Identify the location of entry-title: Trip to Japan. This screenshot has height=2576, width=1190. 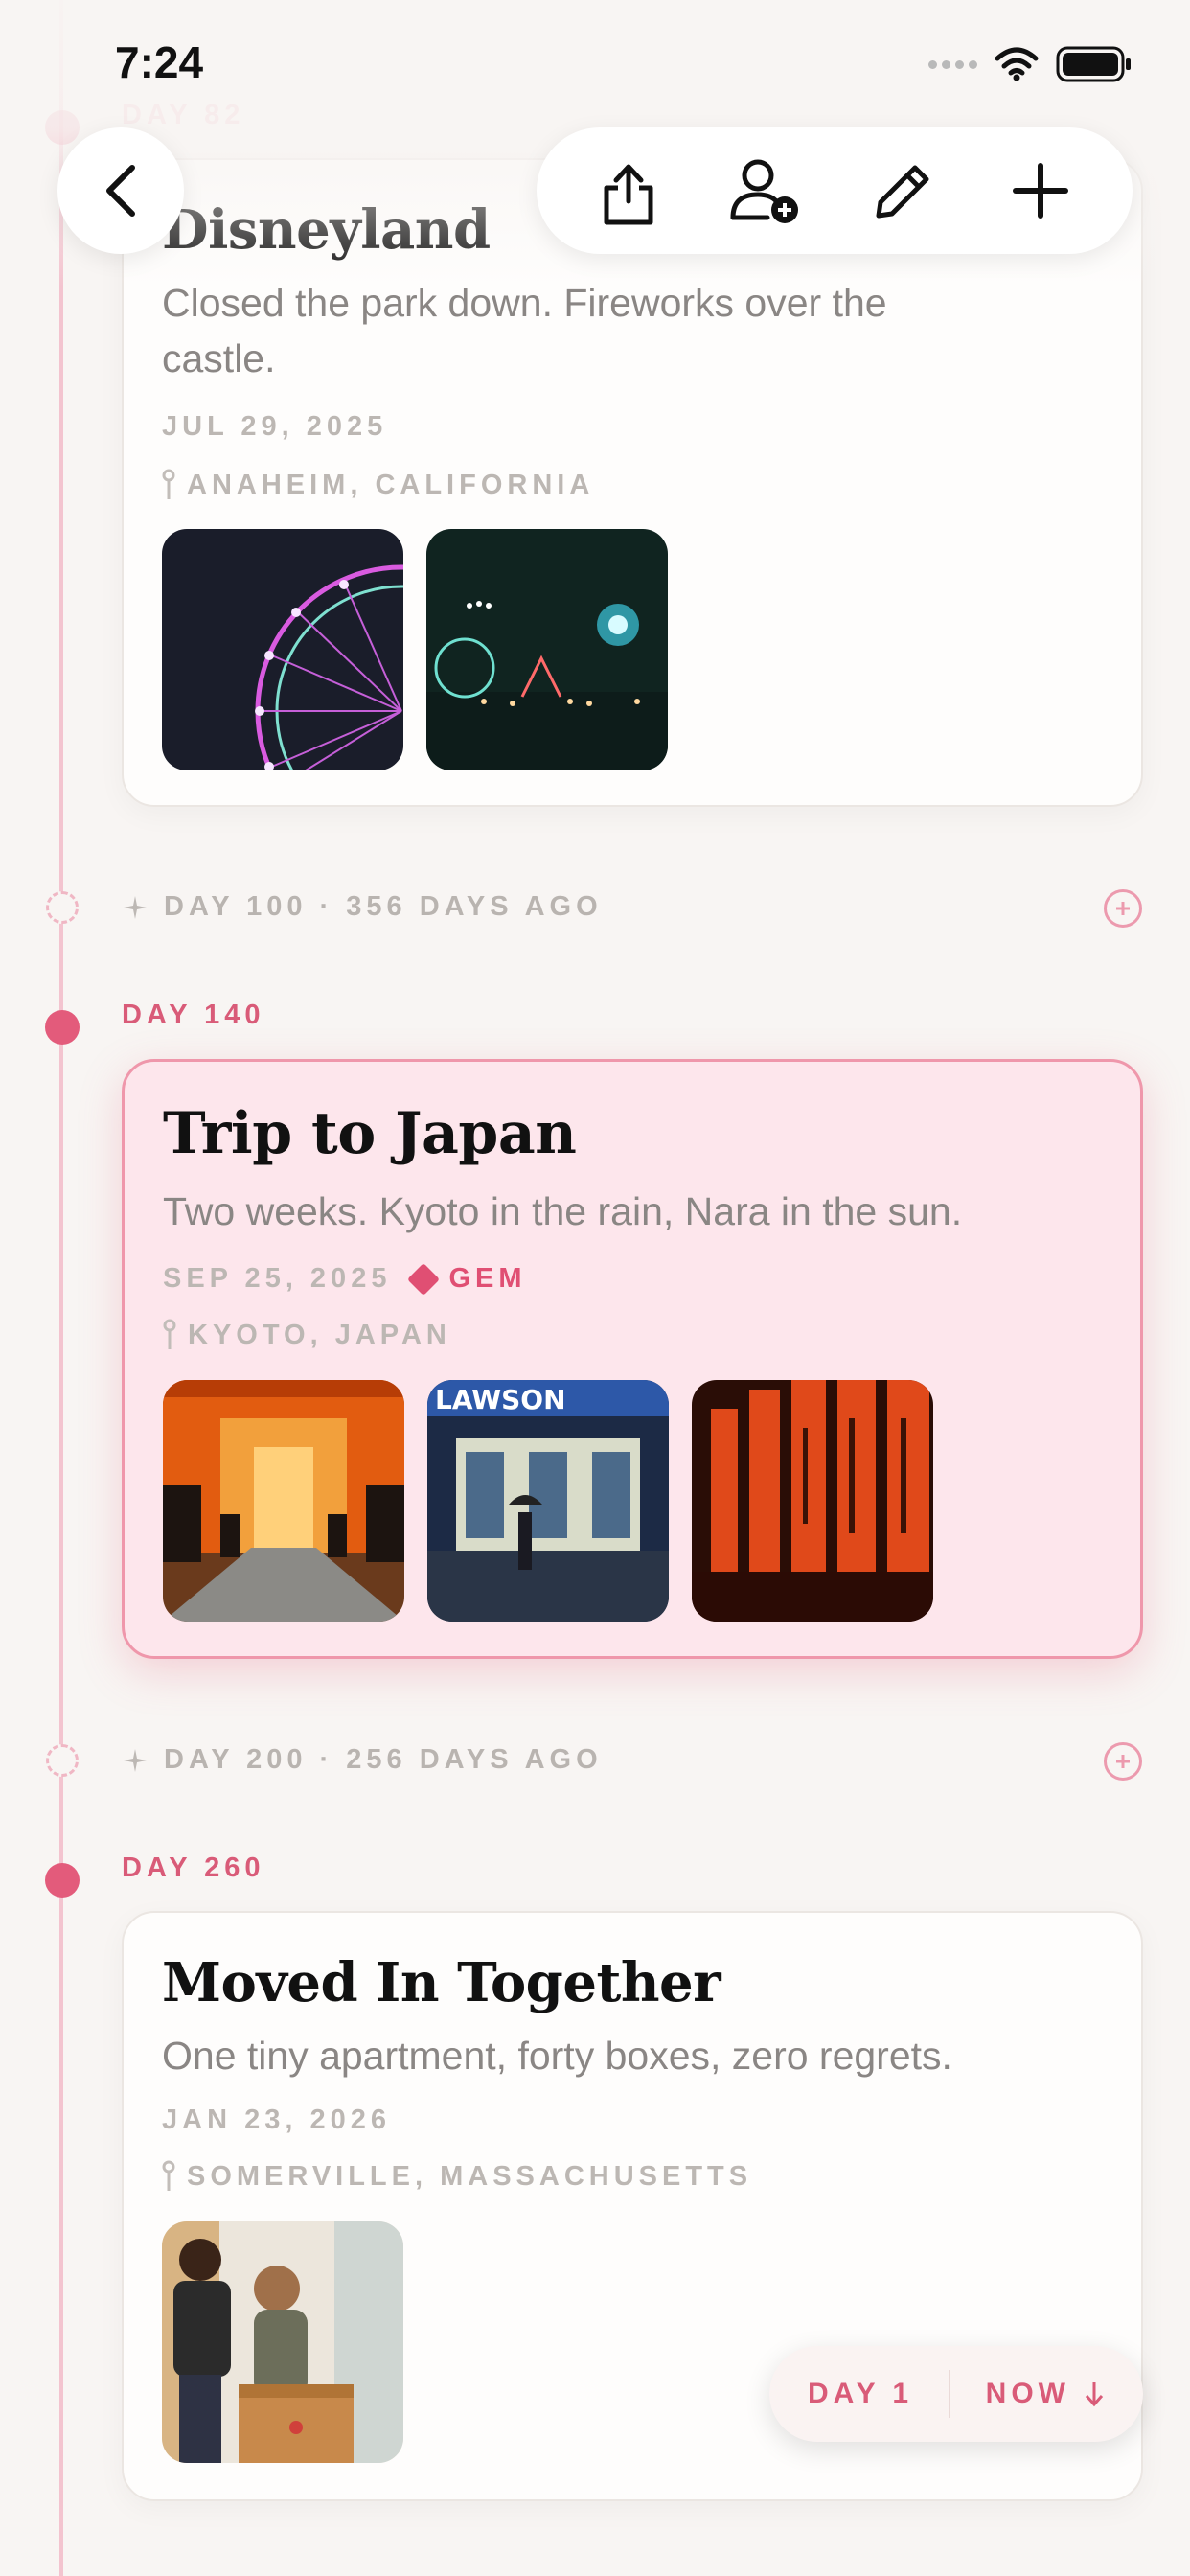
(370, 1133).